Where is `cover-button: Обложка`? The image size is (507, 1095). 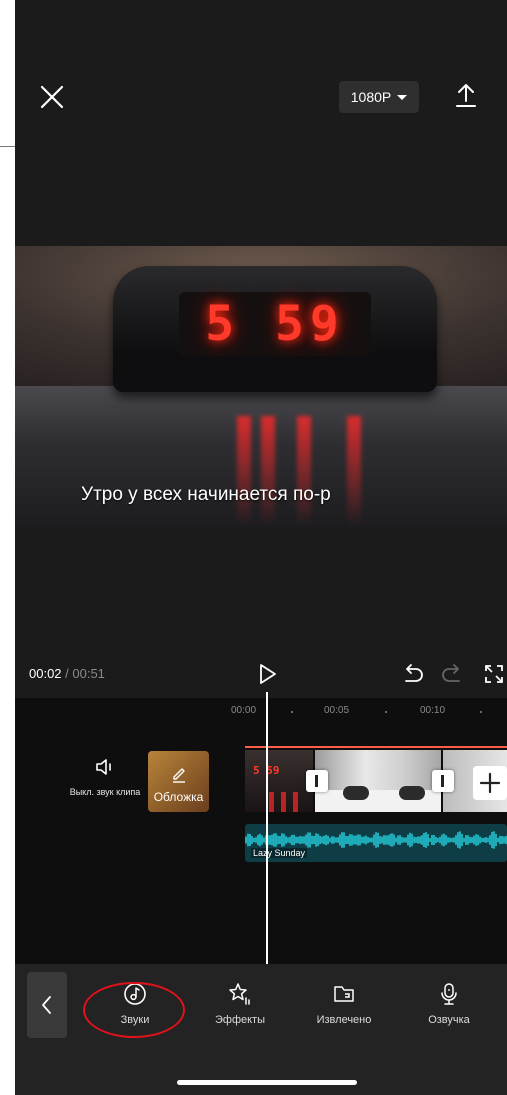
cover-button: Обложка is located at coordinates (178, 781).